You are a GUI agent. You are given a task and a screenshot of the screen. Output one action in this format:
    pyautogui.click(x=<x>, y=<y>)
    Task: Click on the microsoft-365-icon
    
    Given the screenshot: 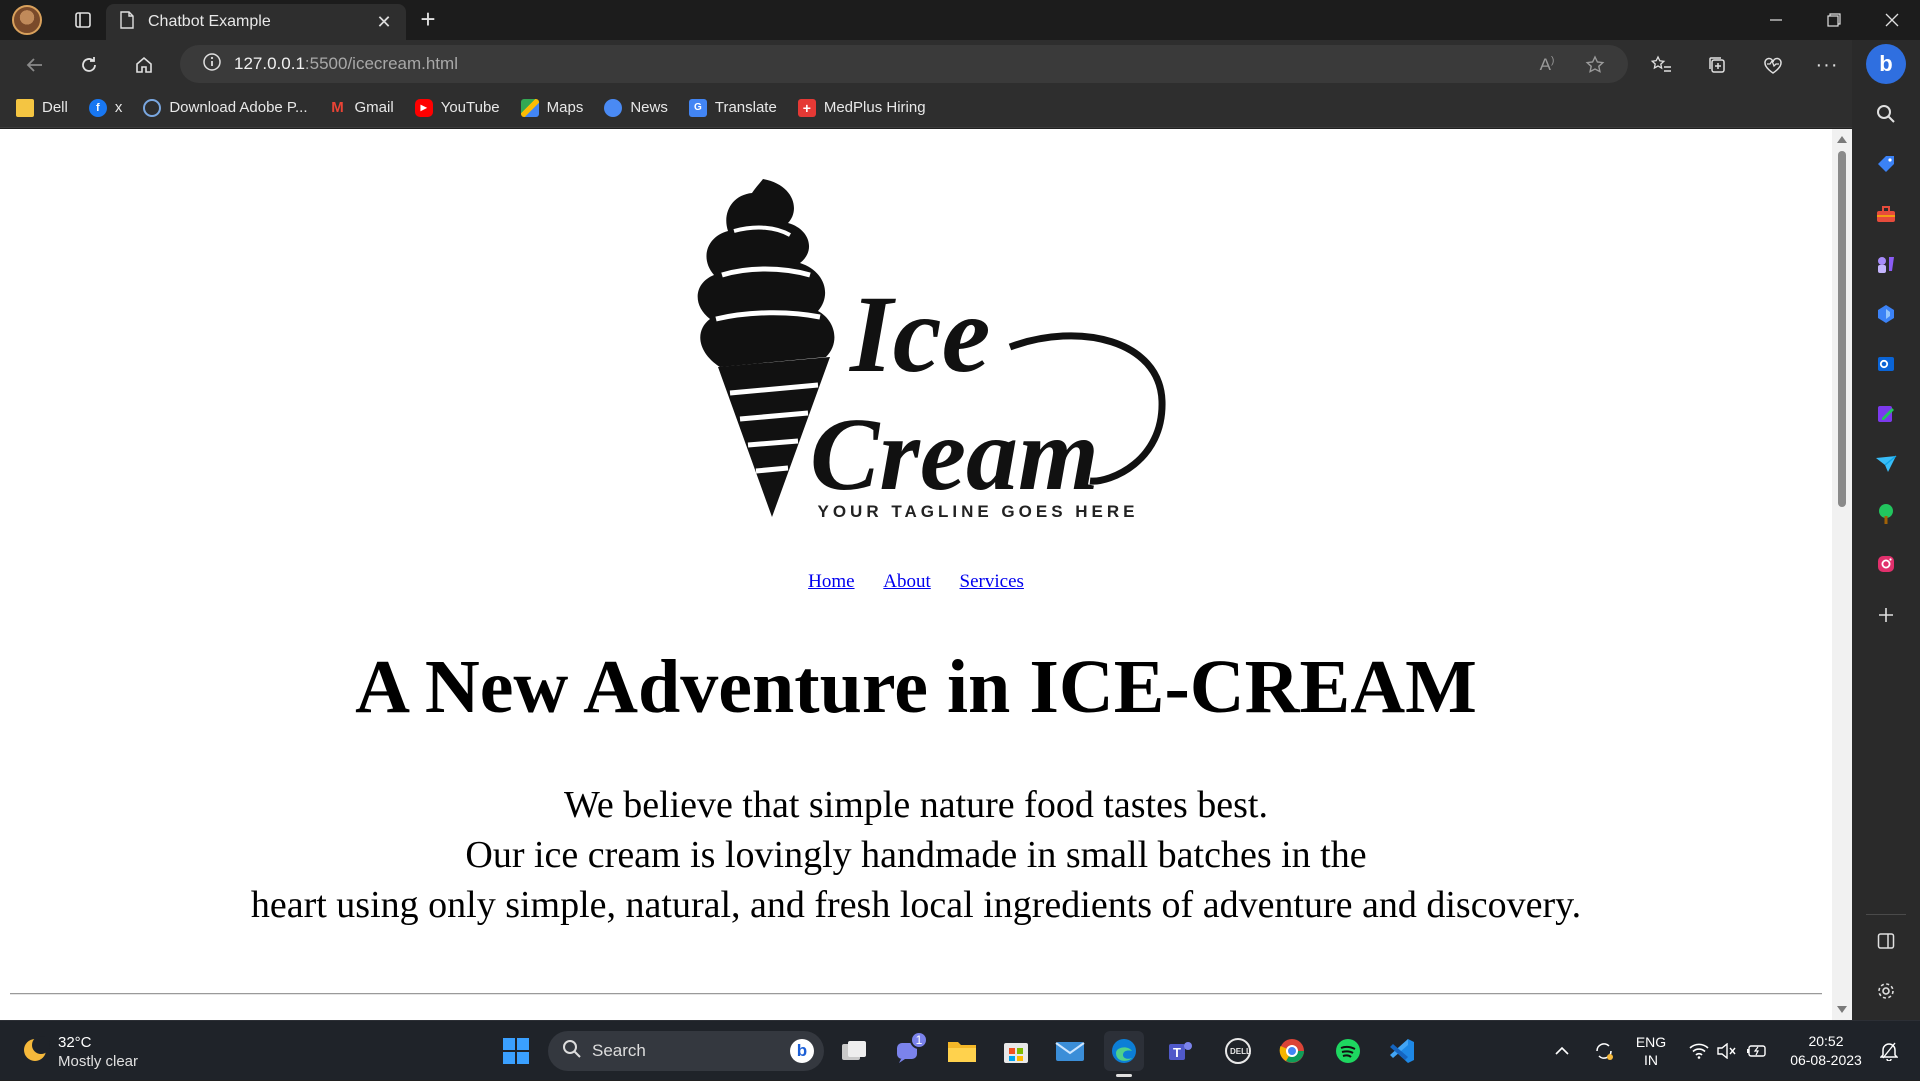 What is the action you would take?
    pyautogui.click(x=1886, y=314)
    